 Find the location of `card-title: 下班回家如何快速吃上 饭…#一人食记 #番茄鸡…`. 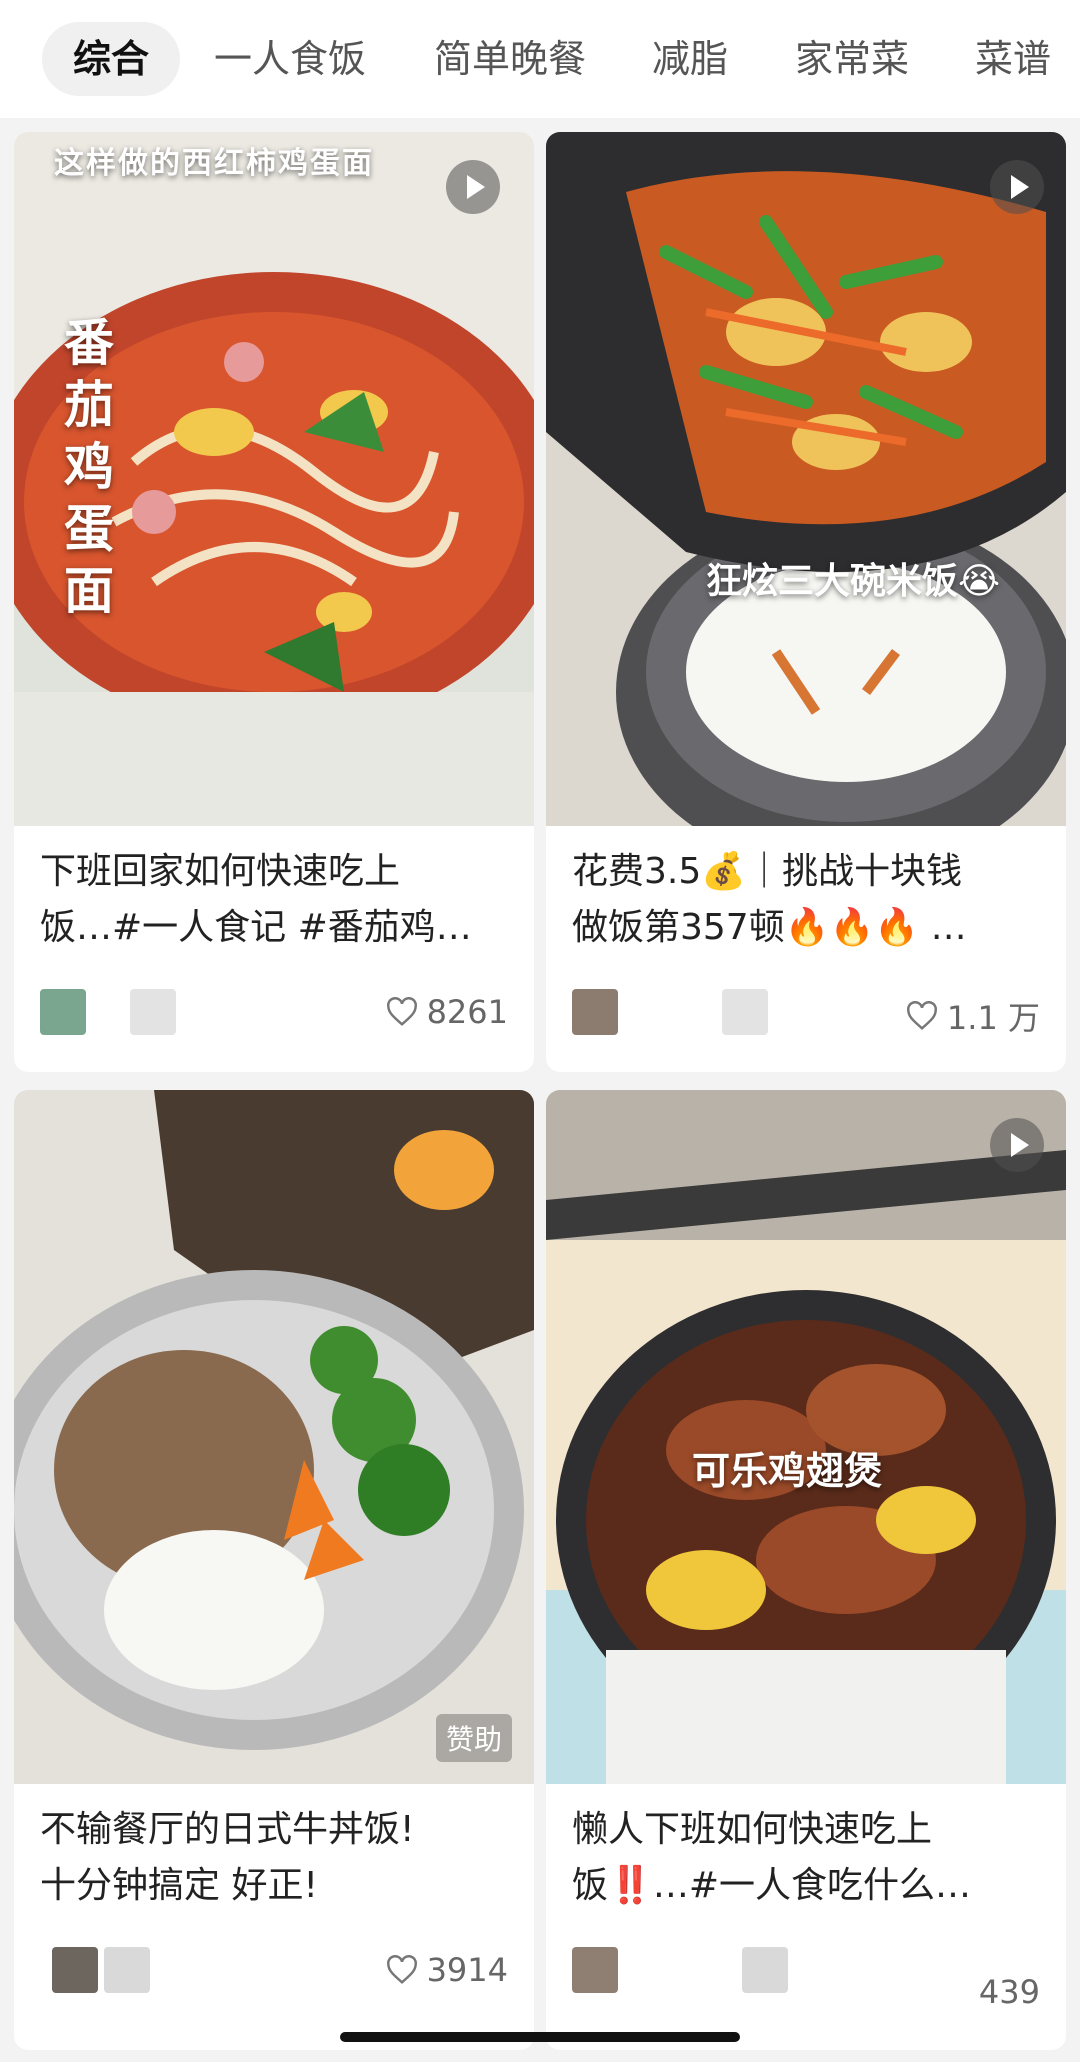

card-title: 下班回家如何快速吃上 饭…#一人食记 #番茄鸡… is located at coordinates (274, 900).